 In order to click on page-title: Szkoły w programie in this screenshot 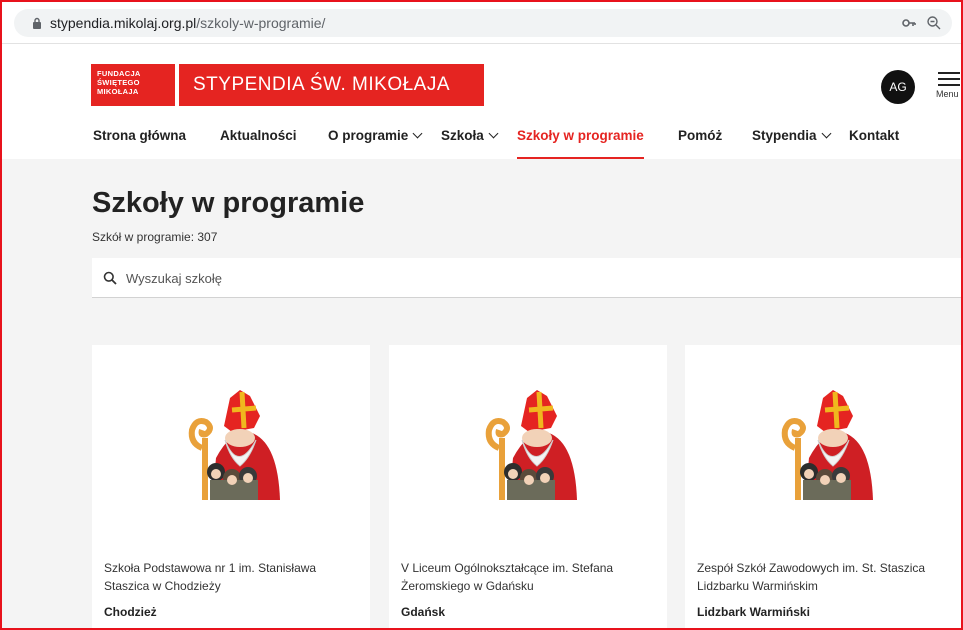, I will do `click(228, 203)`.